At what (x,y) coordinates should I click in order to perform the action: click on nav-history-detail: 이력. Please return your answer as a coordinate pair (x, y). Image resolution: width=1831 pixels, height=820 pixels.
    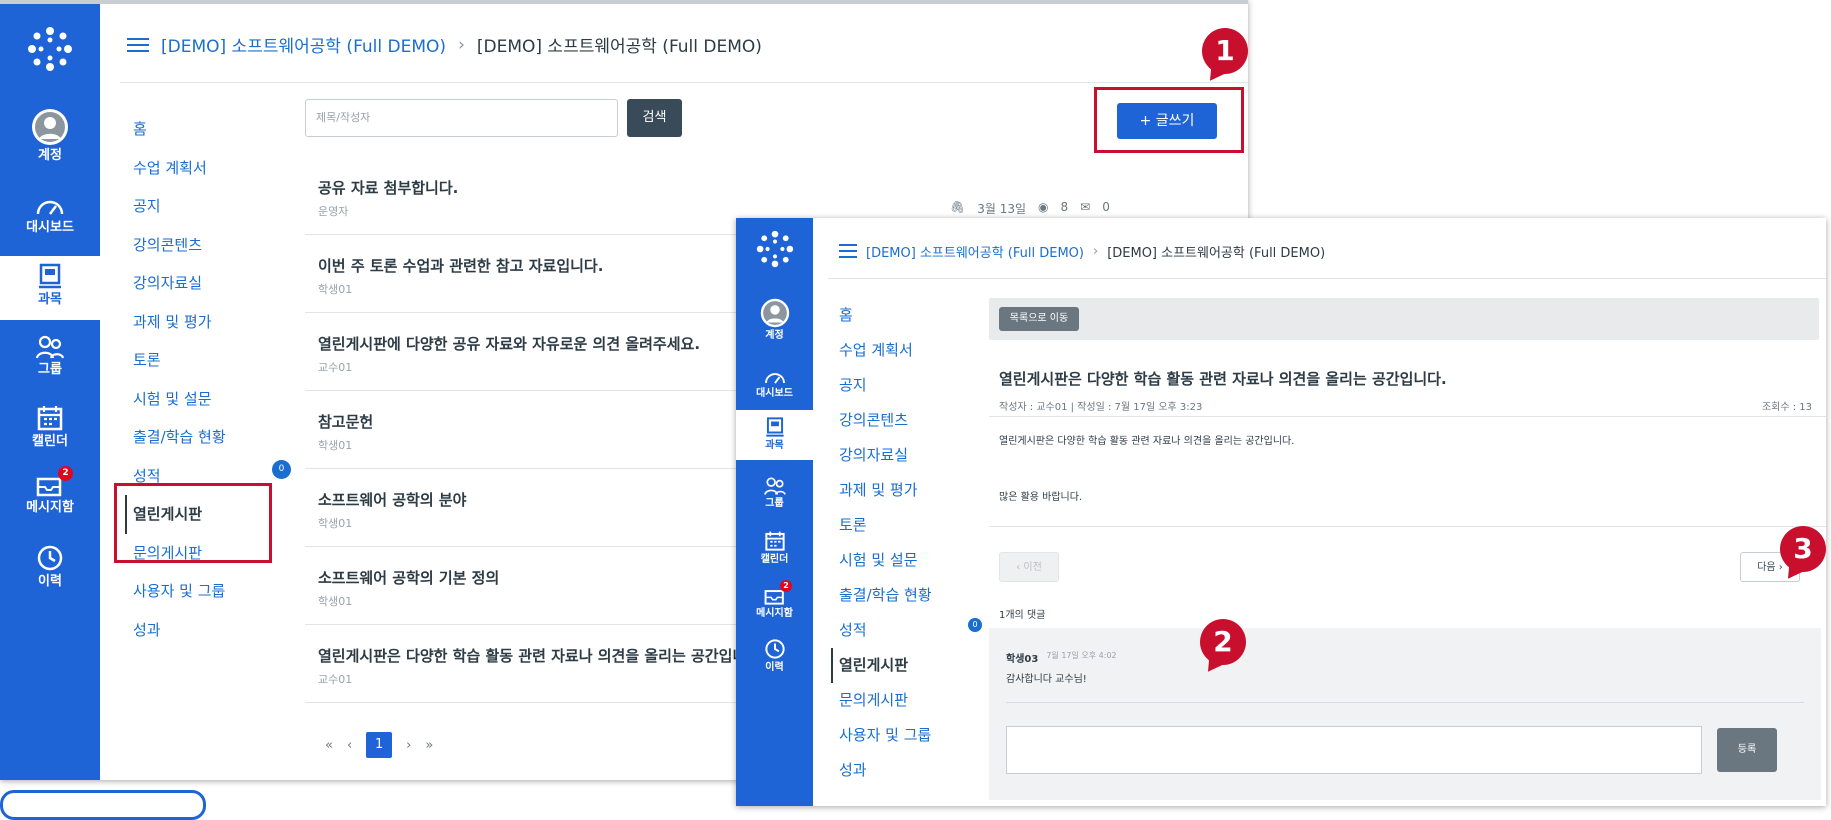
    Looking at the image, I should click on (774, 655).